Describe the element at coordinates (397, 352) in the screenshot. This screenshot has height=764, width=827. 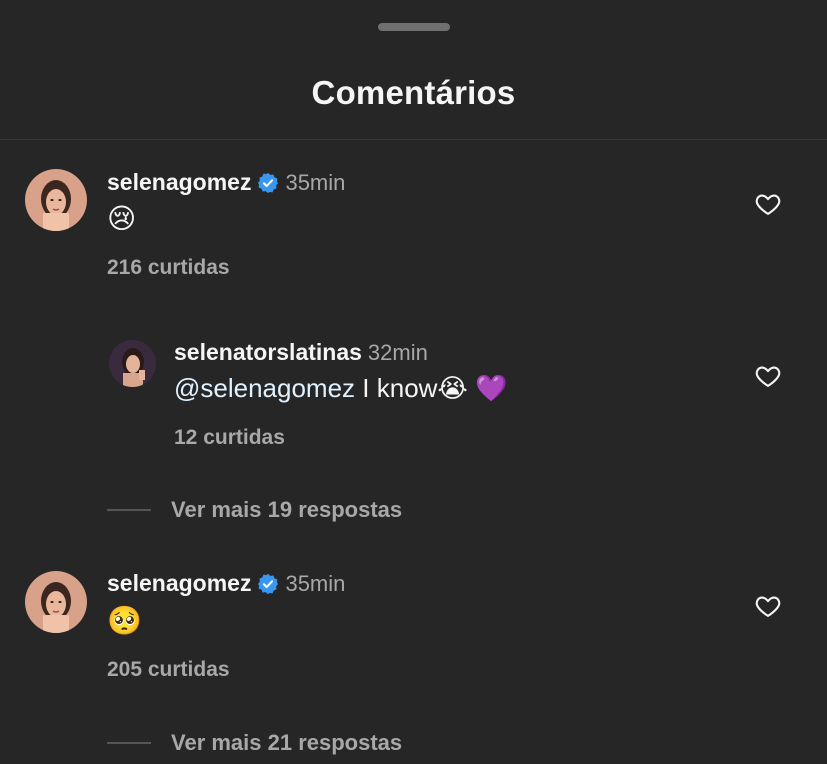
I see `comment-timestamp: 32min` at that location.